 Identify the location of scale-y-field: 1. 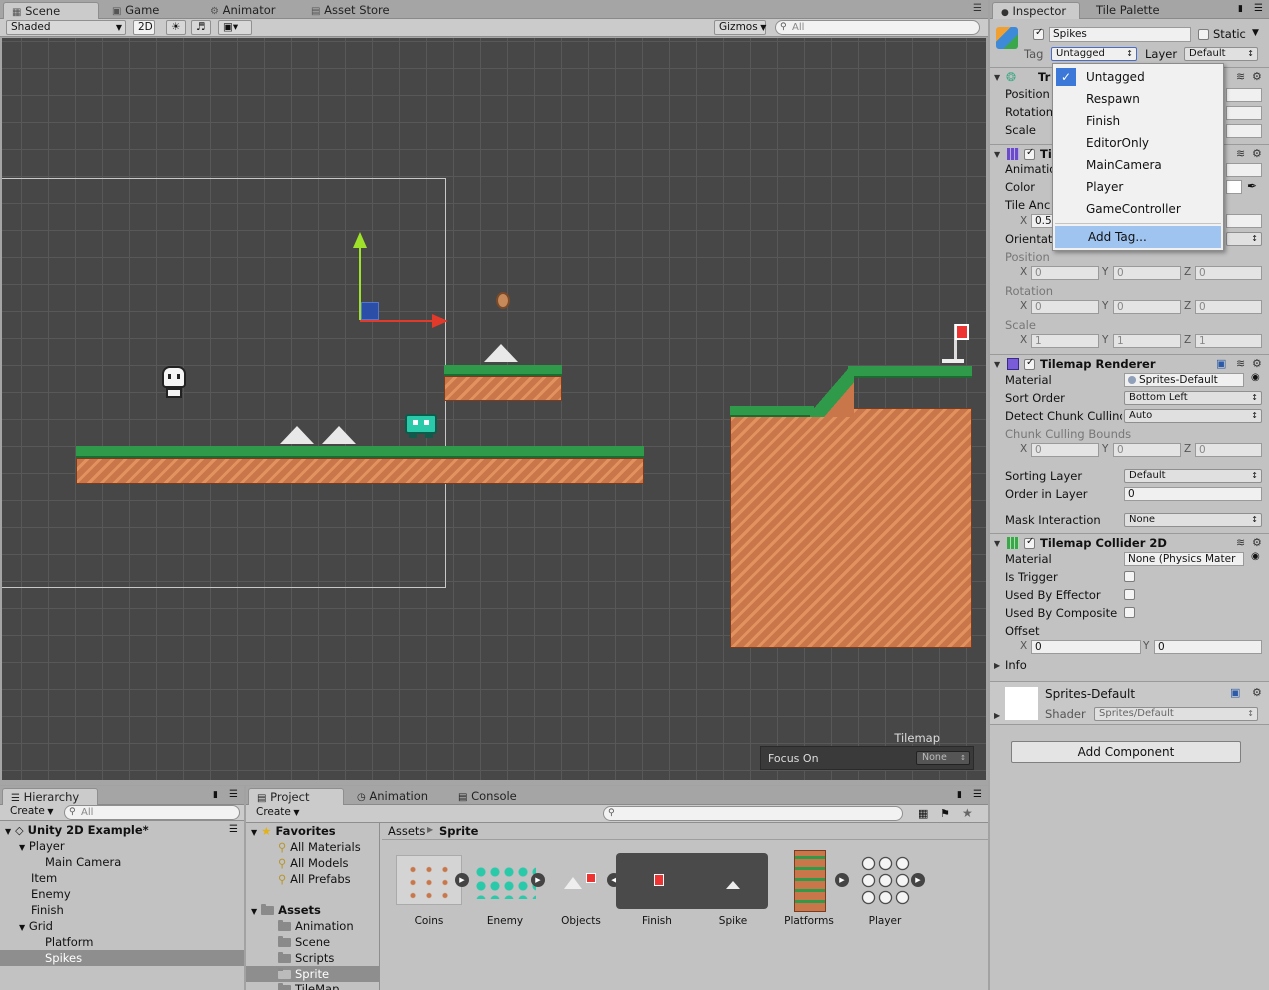
(1147, 341).